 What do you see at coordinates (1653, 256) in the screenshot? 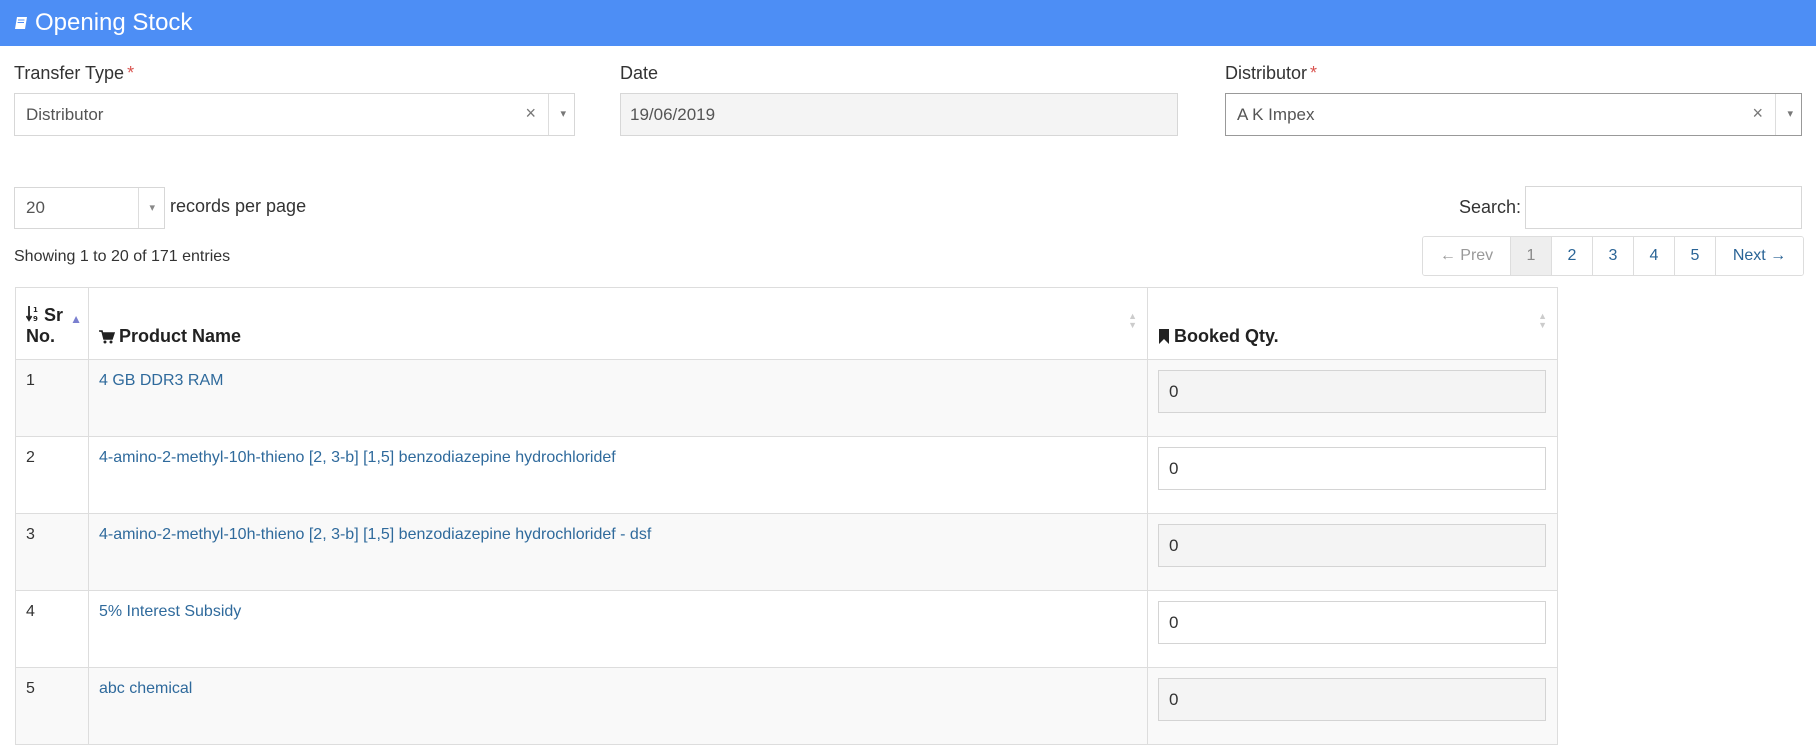
I see `page-4-button: 4` at bounding box center [1653, 256].